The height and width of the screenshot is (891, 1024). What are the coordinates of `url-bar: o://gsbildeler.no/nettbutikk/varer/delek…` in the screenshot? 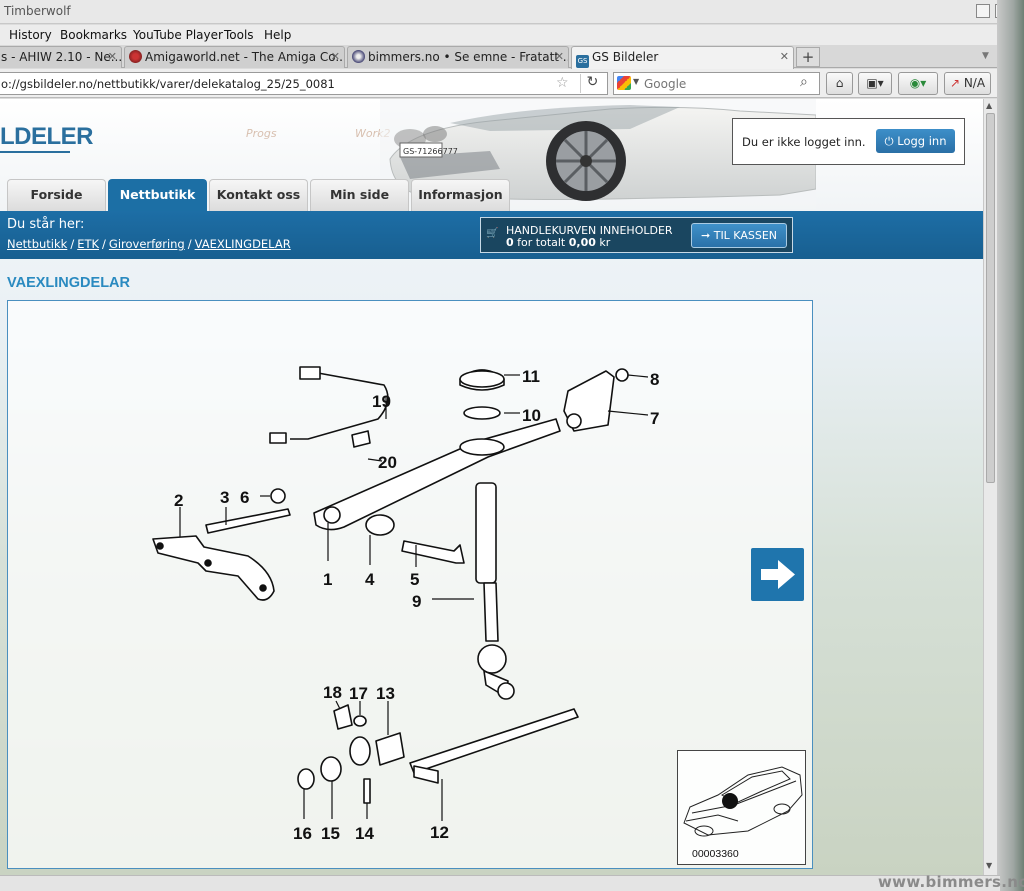 It's located at (304, 83).